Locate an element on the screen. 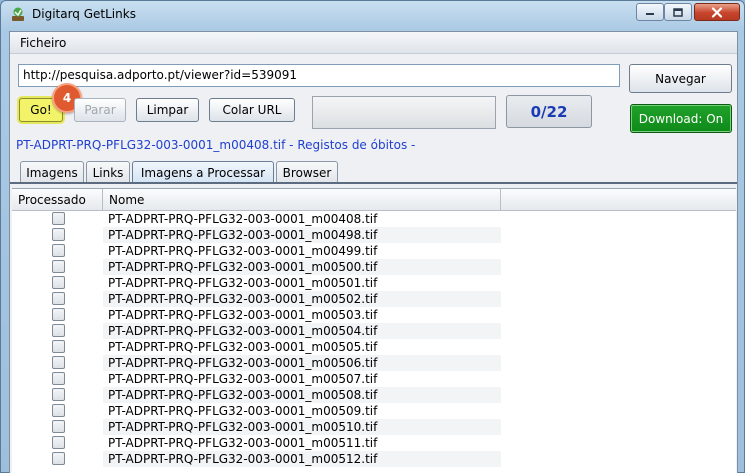 This screenshot has height=473, width=745. nome-cell: PT-ADPRT-PRQ-PFLG32-003-0001_m00507.tif is located at coordinates (243, 379).